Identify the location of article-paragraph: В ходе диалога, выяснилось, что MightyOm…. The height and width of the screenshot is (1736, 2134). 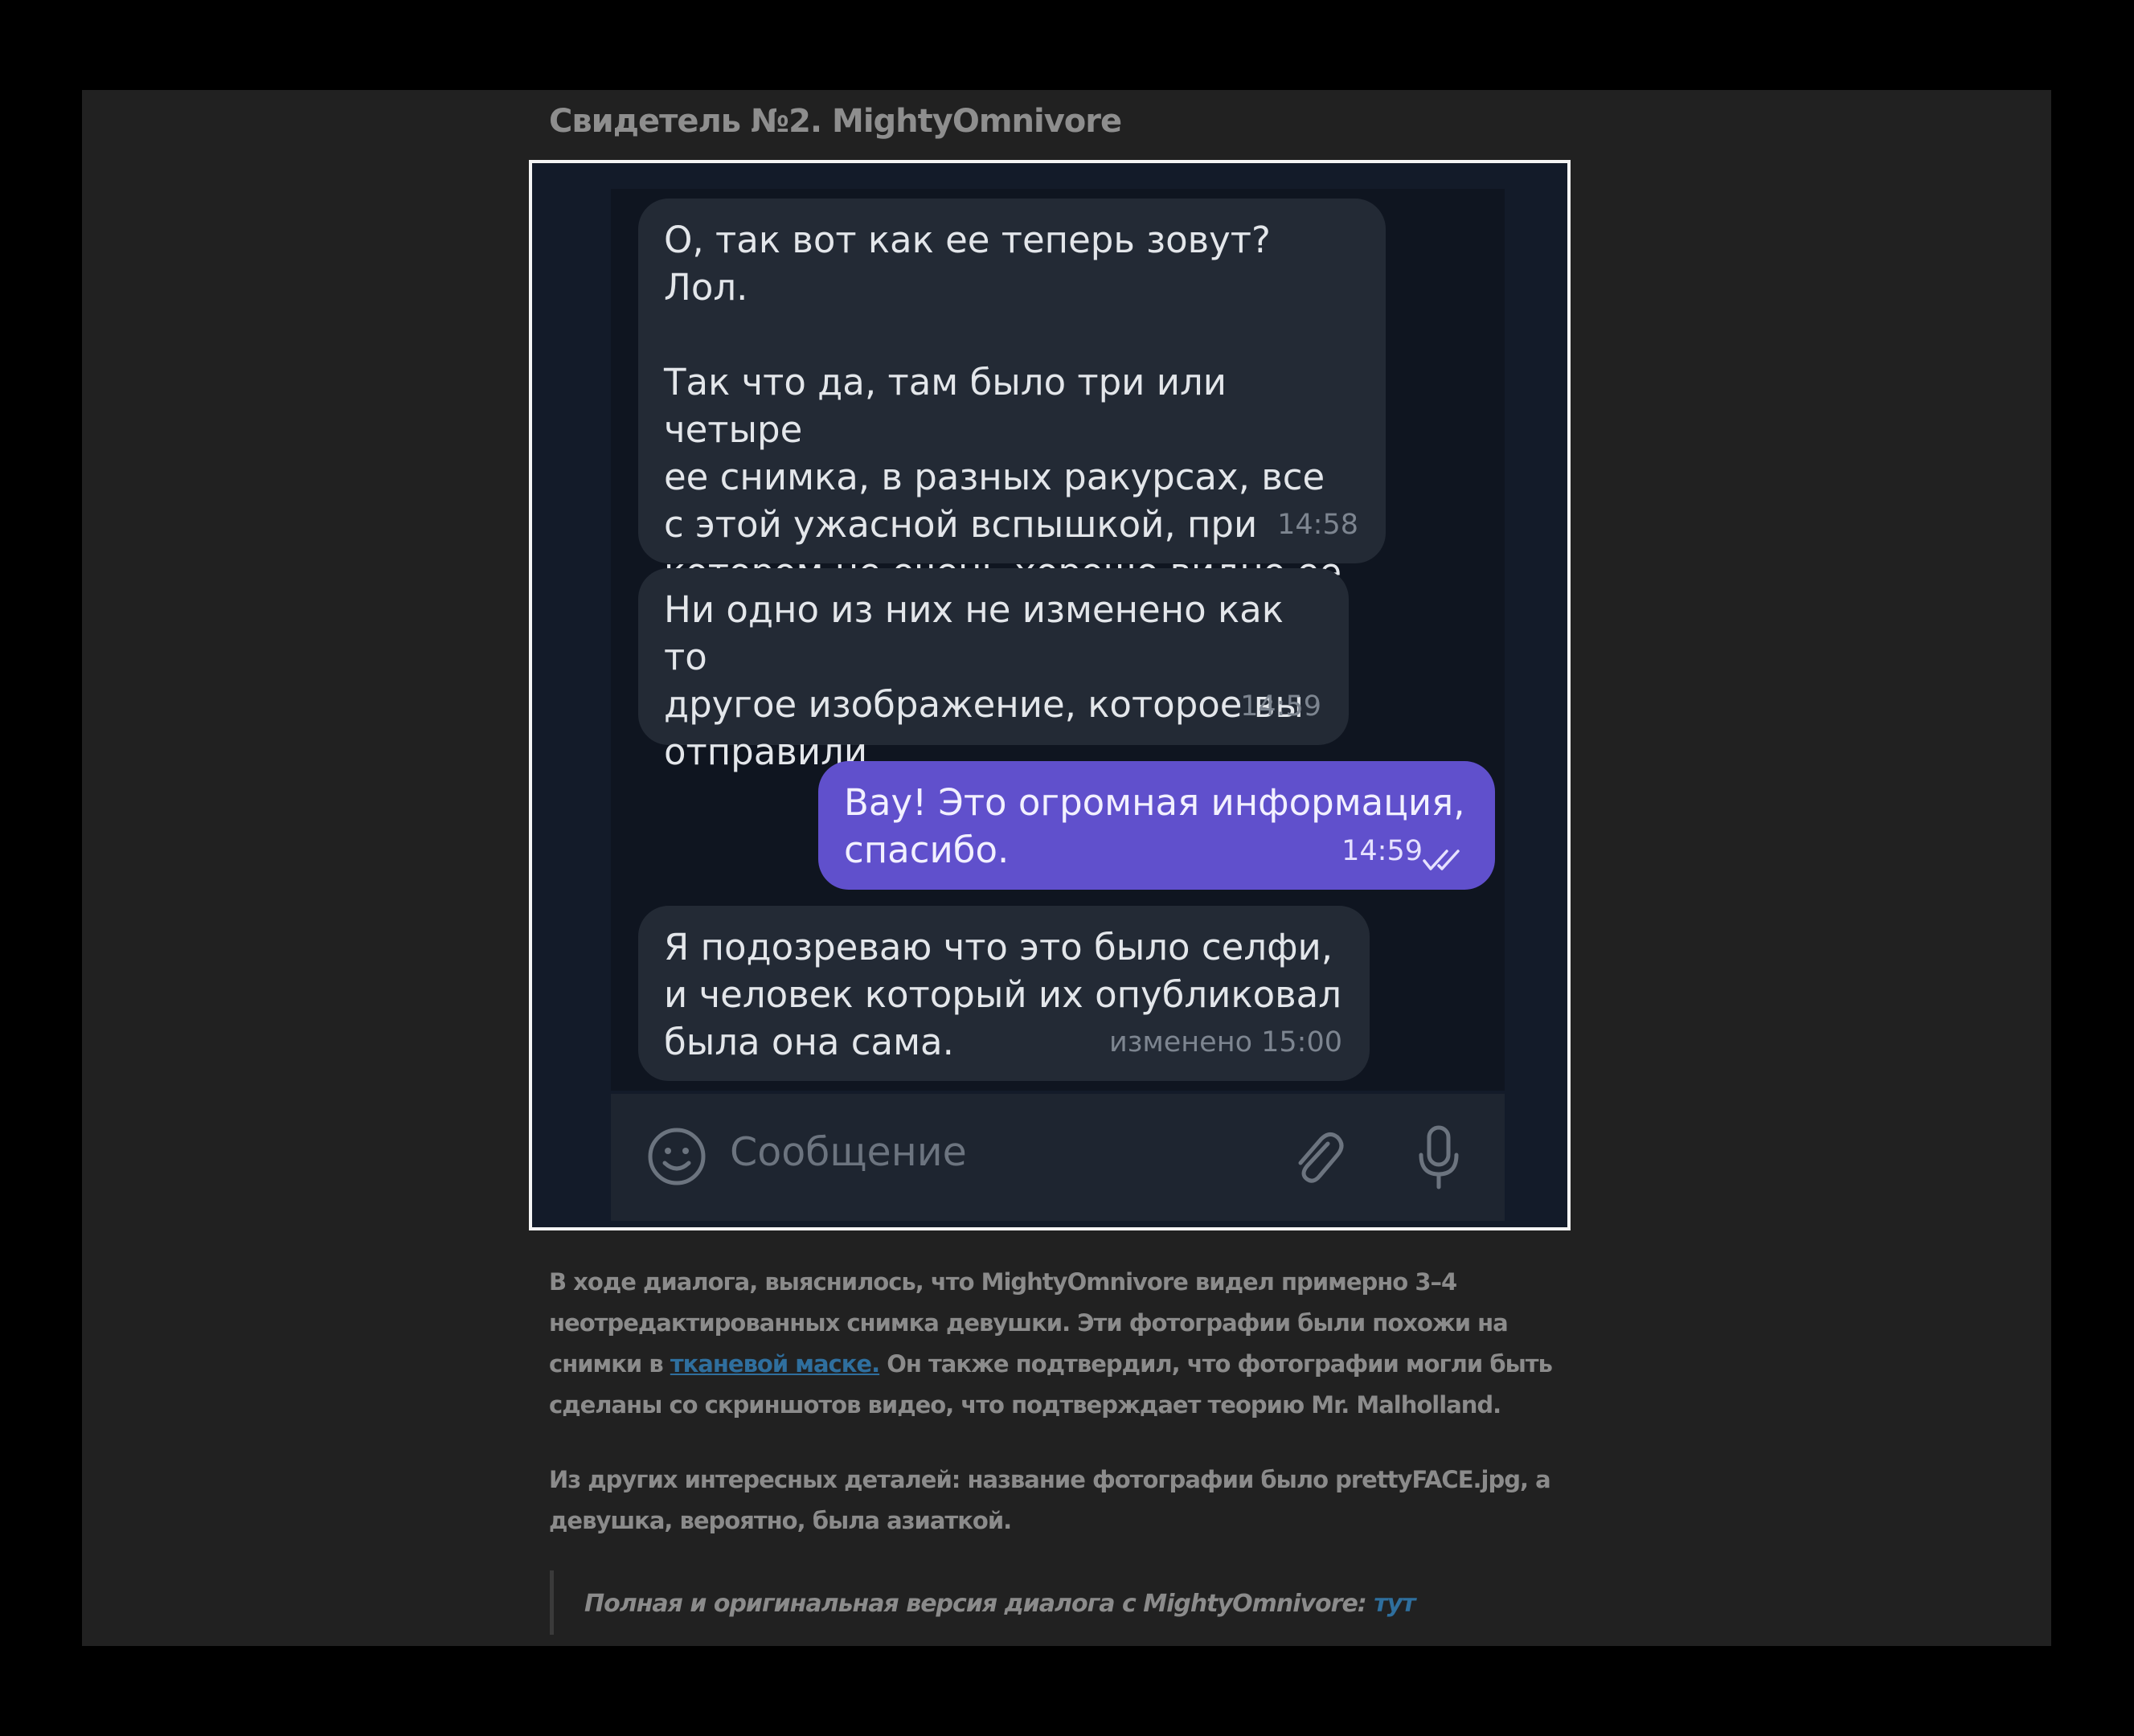
(1055, 1344).